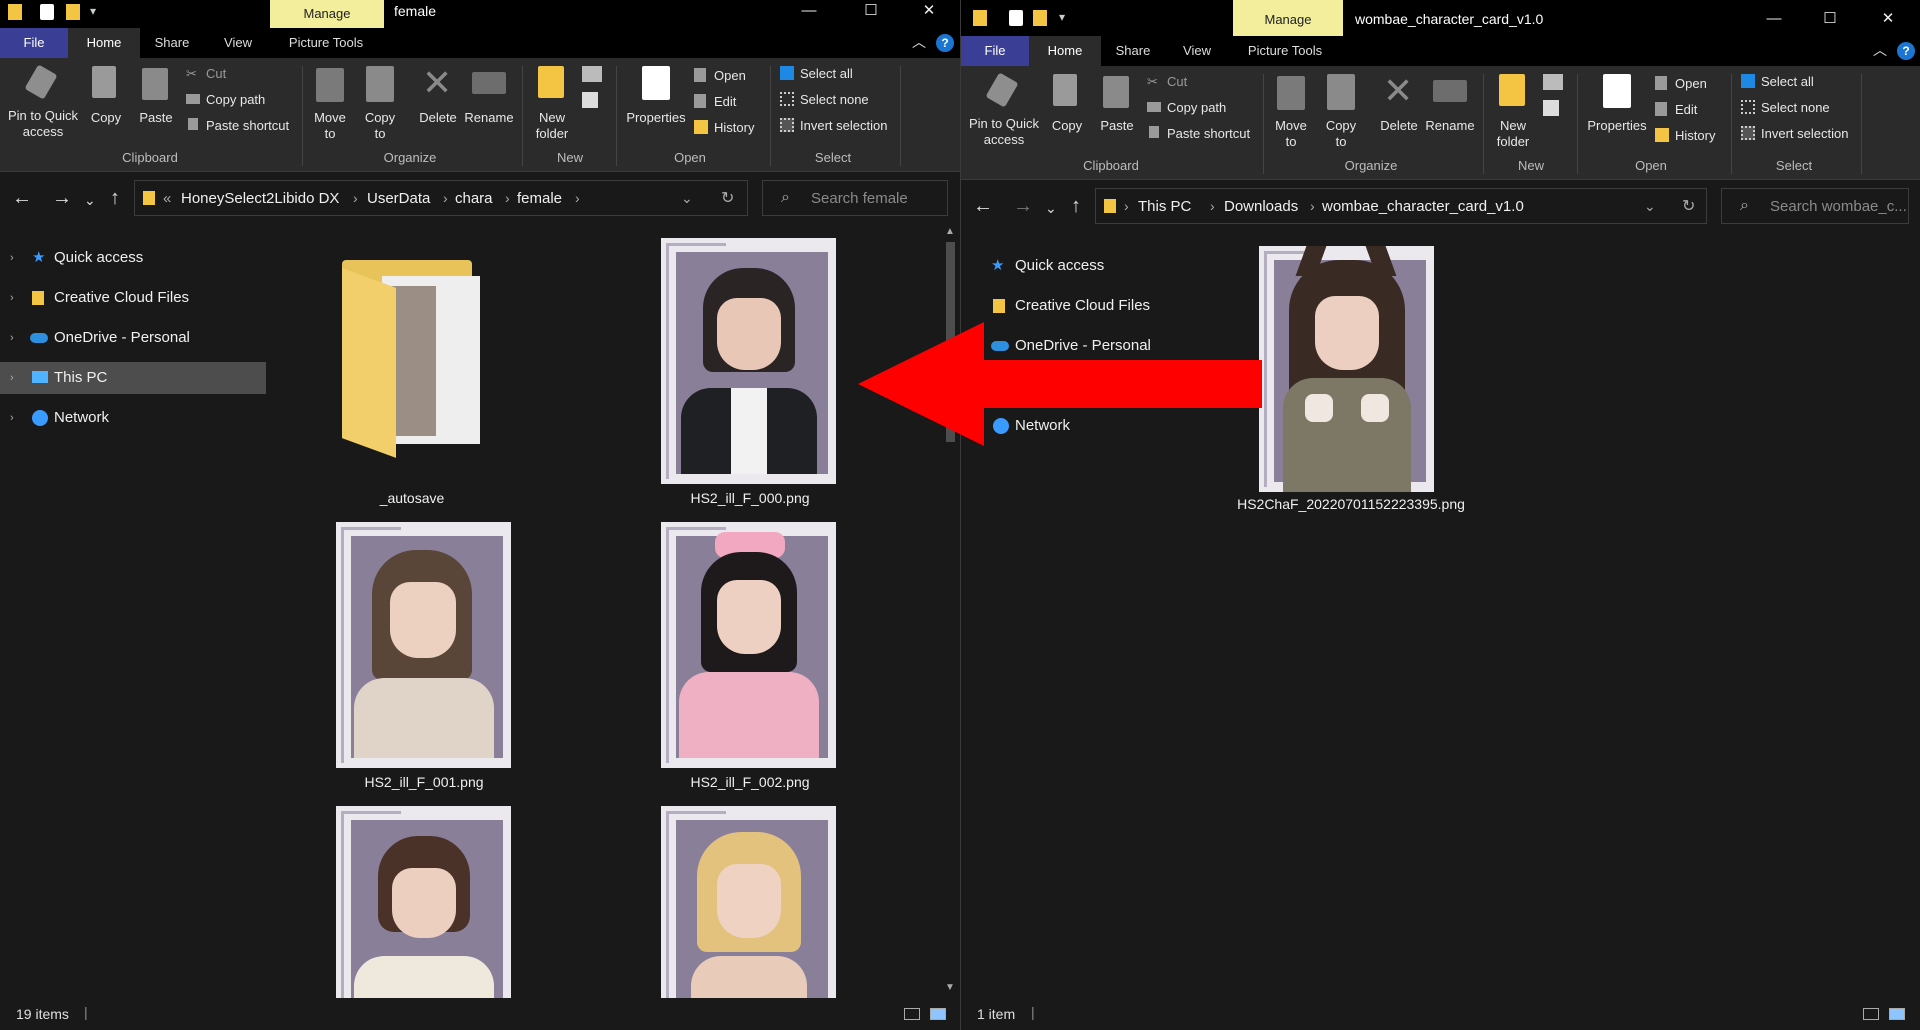 Image resolution: width=1920 pixels, height=1030 pixels. Describe the element at coordinates (1177, 82) in the screenshot. I see `cut-button: Cut` at that location.